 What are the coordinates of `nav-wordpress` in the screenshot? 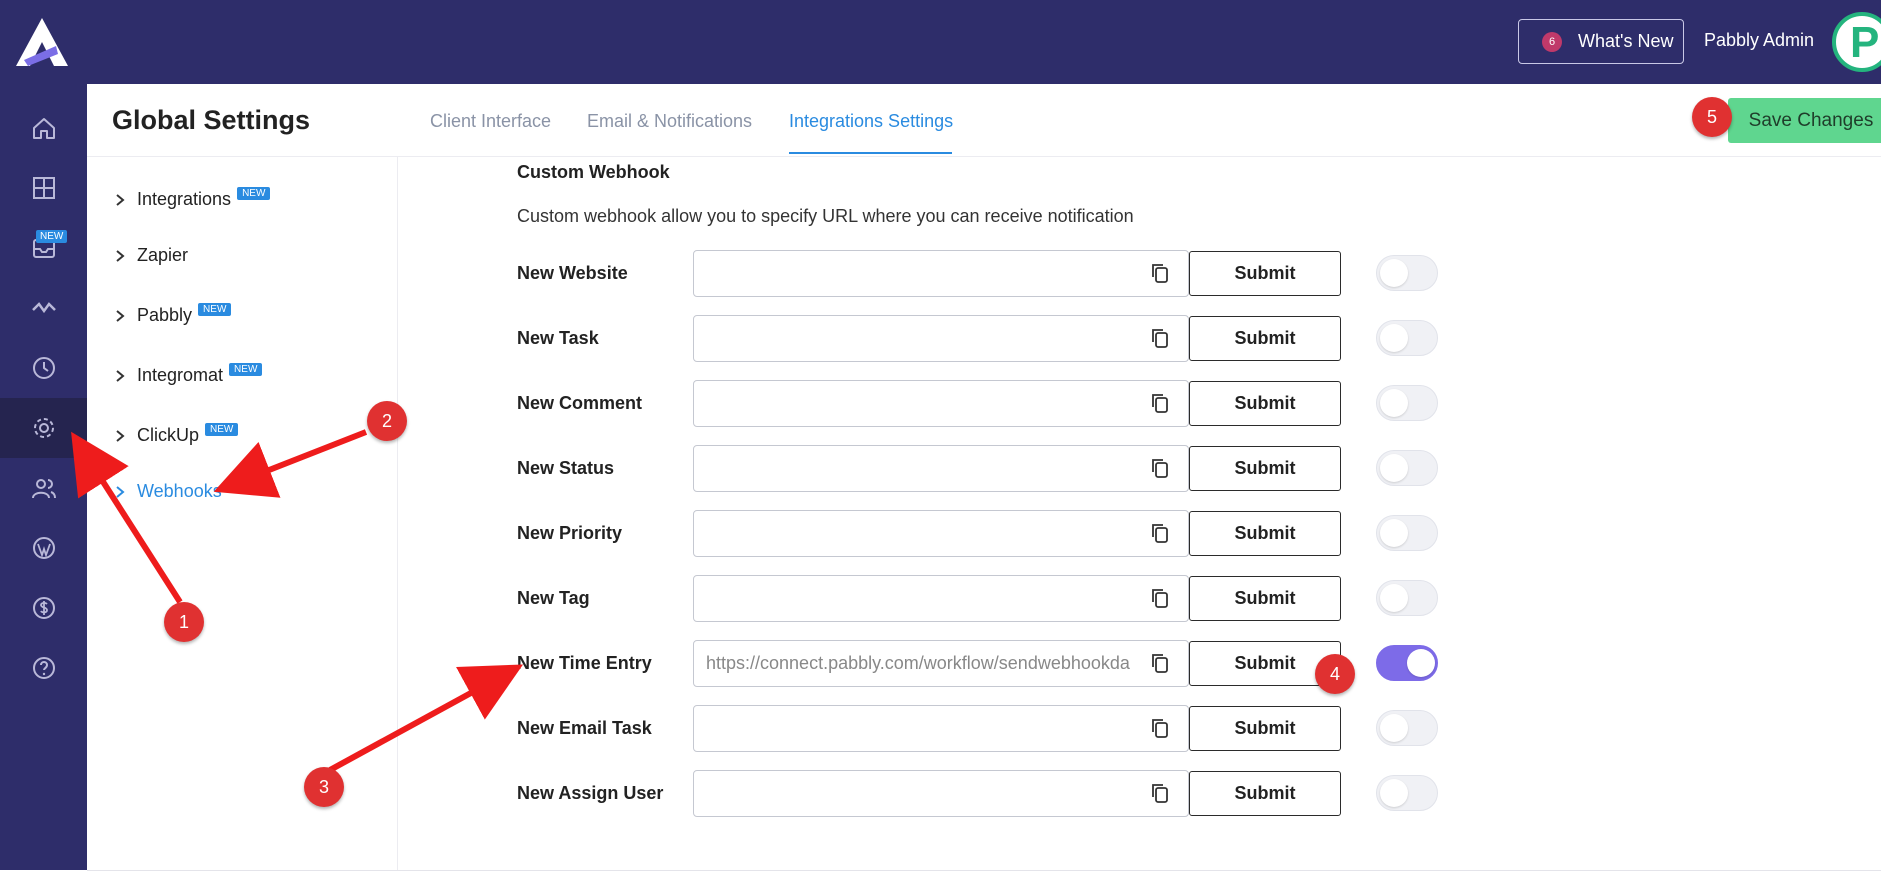 It's located at (43, 548).